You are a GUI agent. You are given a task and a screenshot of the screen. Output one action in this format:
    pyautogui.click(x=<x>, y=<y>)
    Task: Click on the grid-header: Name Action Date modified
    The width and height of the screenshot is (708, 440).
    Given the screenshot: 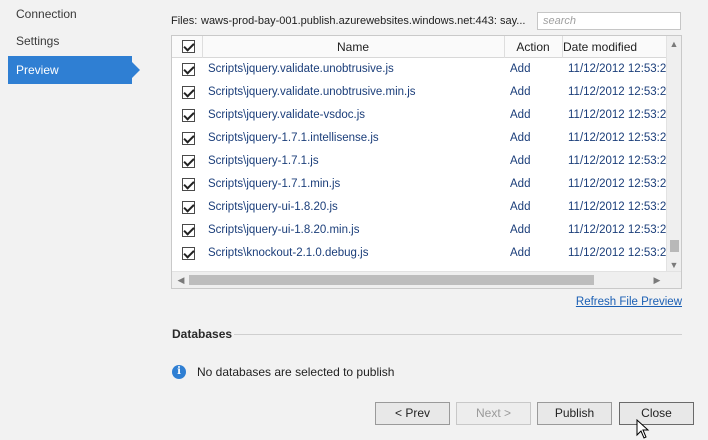 What is the action you would take?
    pyautogui.click(x=419, y=47)
    